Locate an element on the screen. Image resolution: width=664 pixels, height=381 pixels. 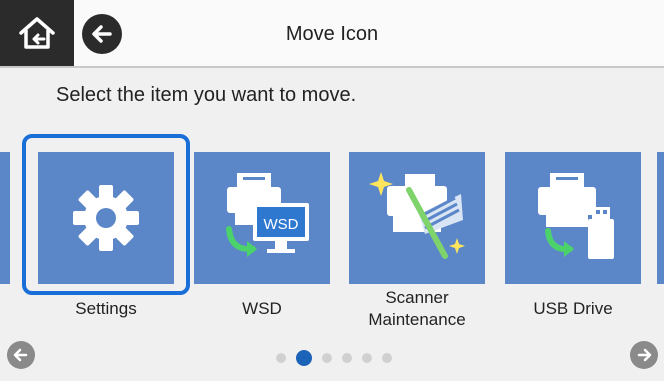
page-dot-current is located at coordinates (304, 358).